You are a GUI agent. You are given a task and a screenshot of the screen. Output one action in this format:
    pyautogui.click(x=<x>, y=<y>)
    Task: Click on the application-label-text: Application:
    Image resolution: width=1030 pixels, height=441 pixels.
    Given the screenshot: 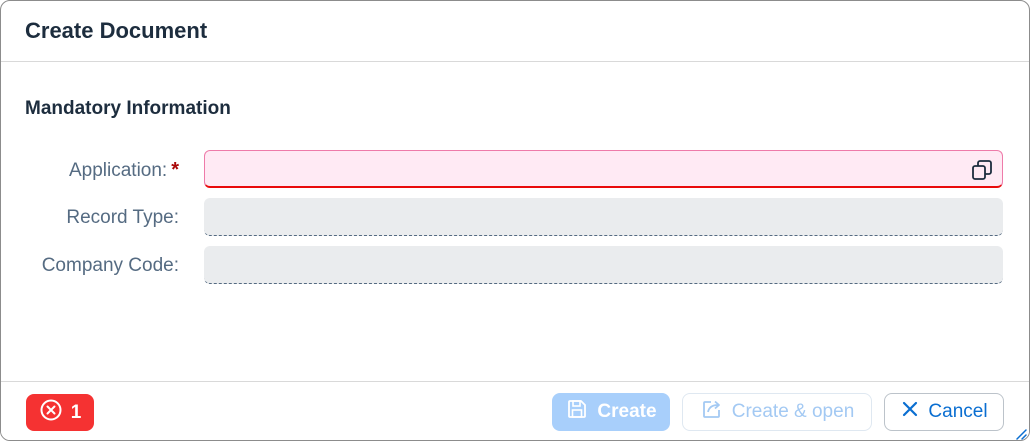 What is the action you would take?
    pyautogui.click(x=118, y=170)
    